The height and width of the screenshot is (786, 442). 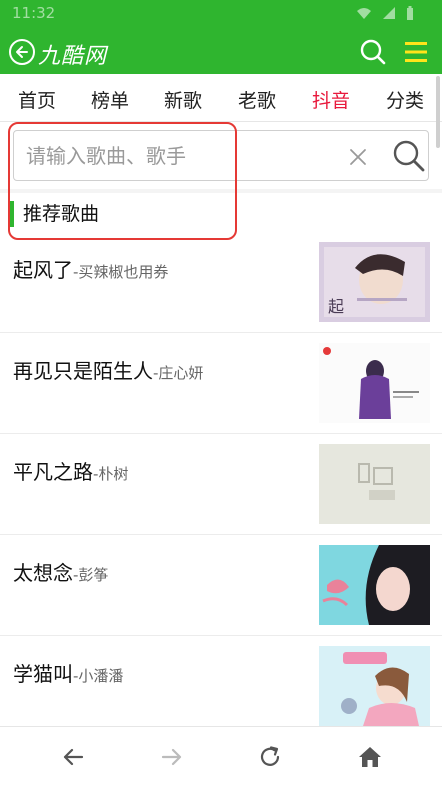 I want to click on album-cover-pingfan-icon, so click(x=374, y=484).